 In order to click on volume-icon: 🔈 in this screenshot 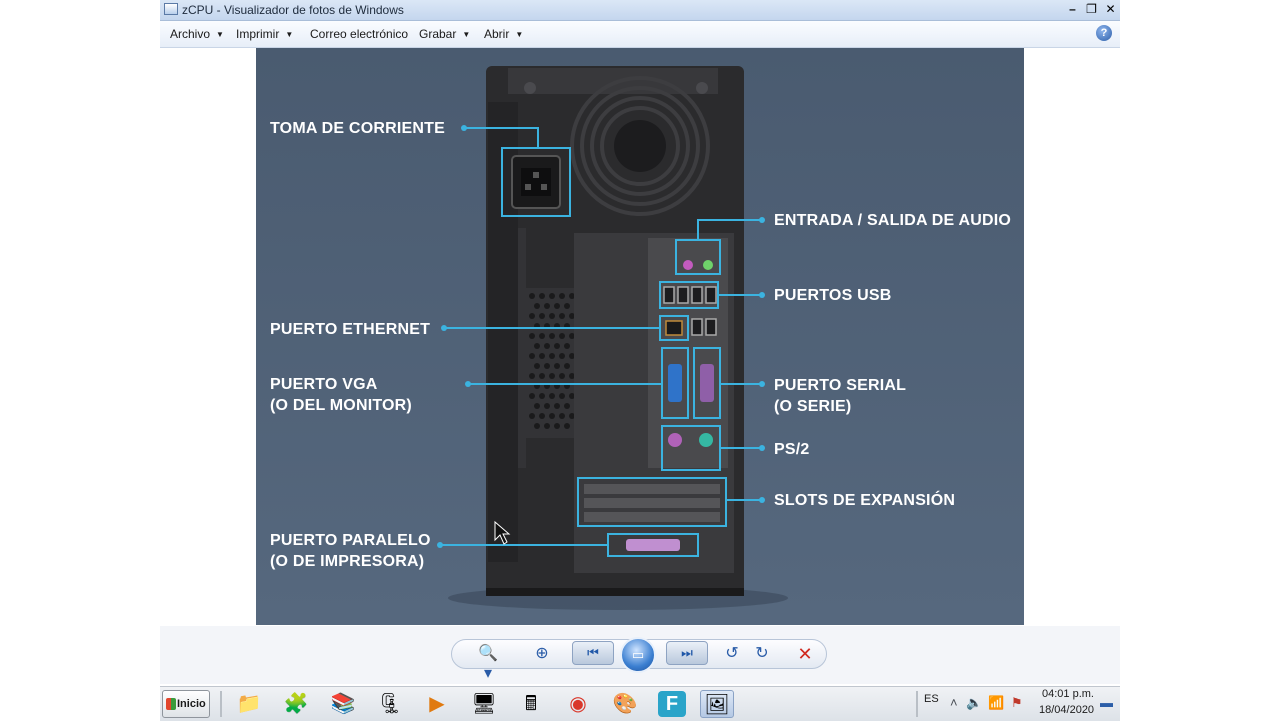, I will do `click(974, 703)`.